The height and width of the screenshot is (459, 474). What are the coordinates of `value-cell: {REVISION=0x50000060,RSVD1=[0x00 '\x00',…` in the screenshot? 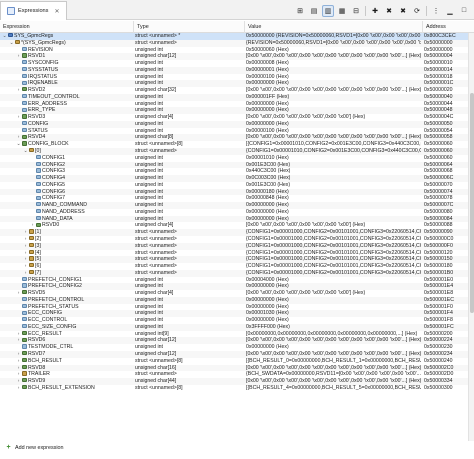 It's located at (333, 43).